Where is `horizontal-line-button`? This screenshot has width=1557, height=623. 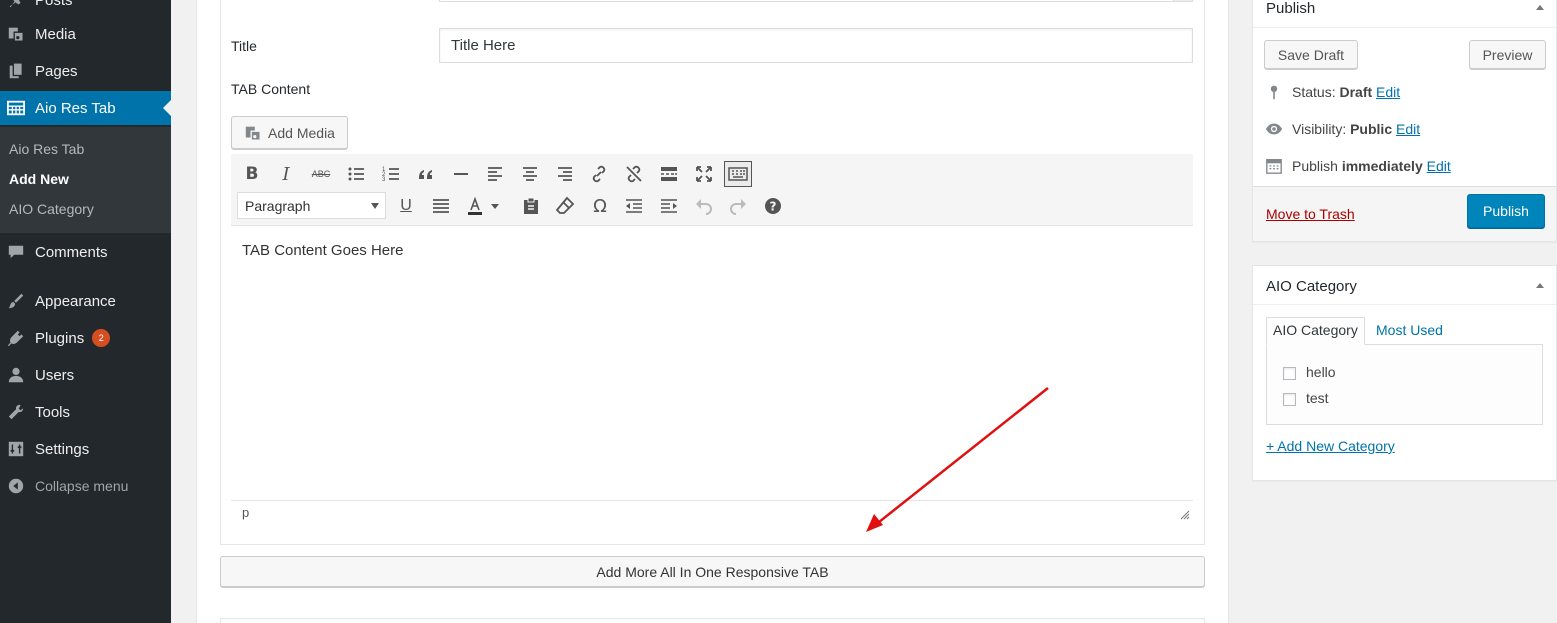
horizontal-line-button is located at coordinates (461, 174).